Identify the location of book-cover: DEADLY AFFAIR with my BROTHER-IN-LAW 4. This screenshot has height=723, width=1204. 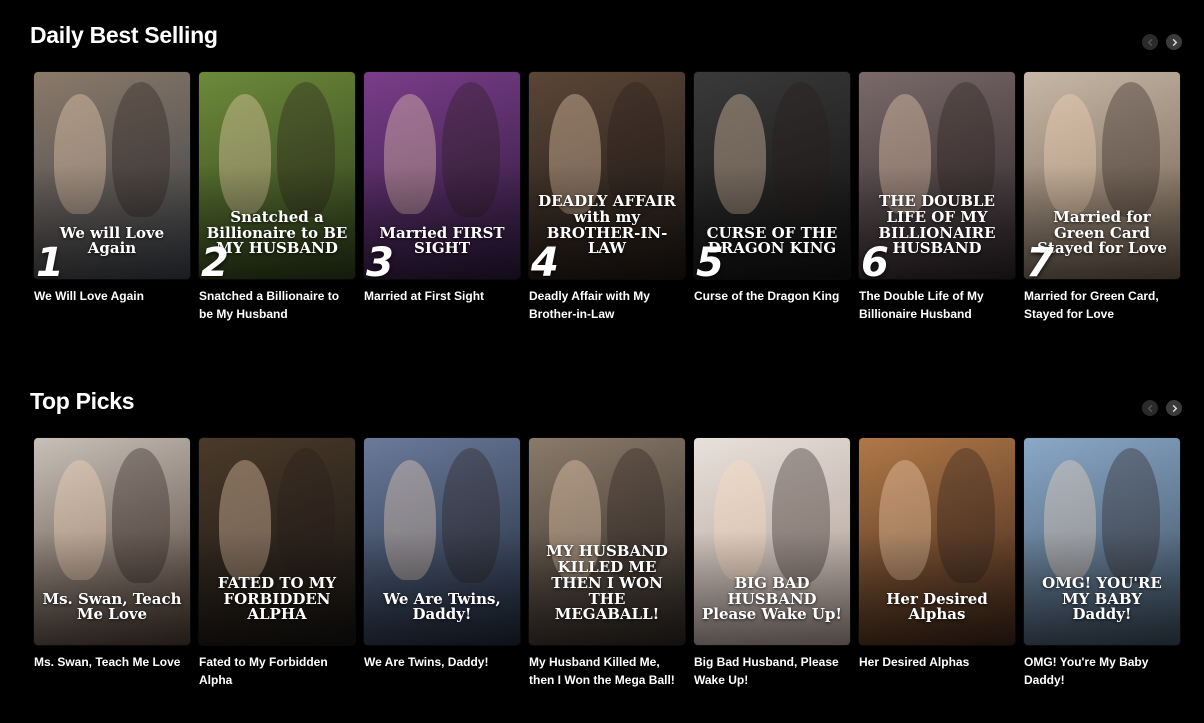
(607, 175).